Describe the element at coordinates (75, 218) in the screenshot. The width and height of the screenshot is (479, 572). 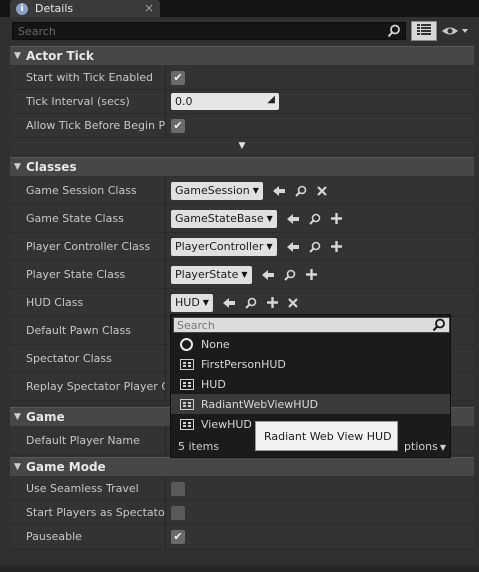
I see `property-label: Game State Class` at that location.